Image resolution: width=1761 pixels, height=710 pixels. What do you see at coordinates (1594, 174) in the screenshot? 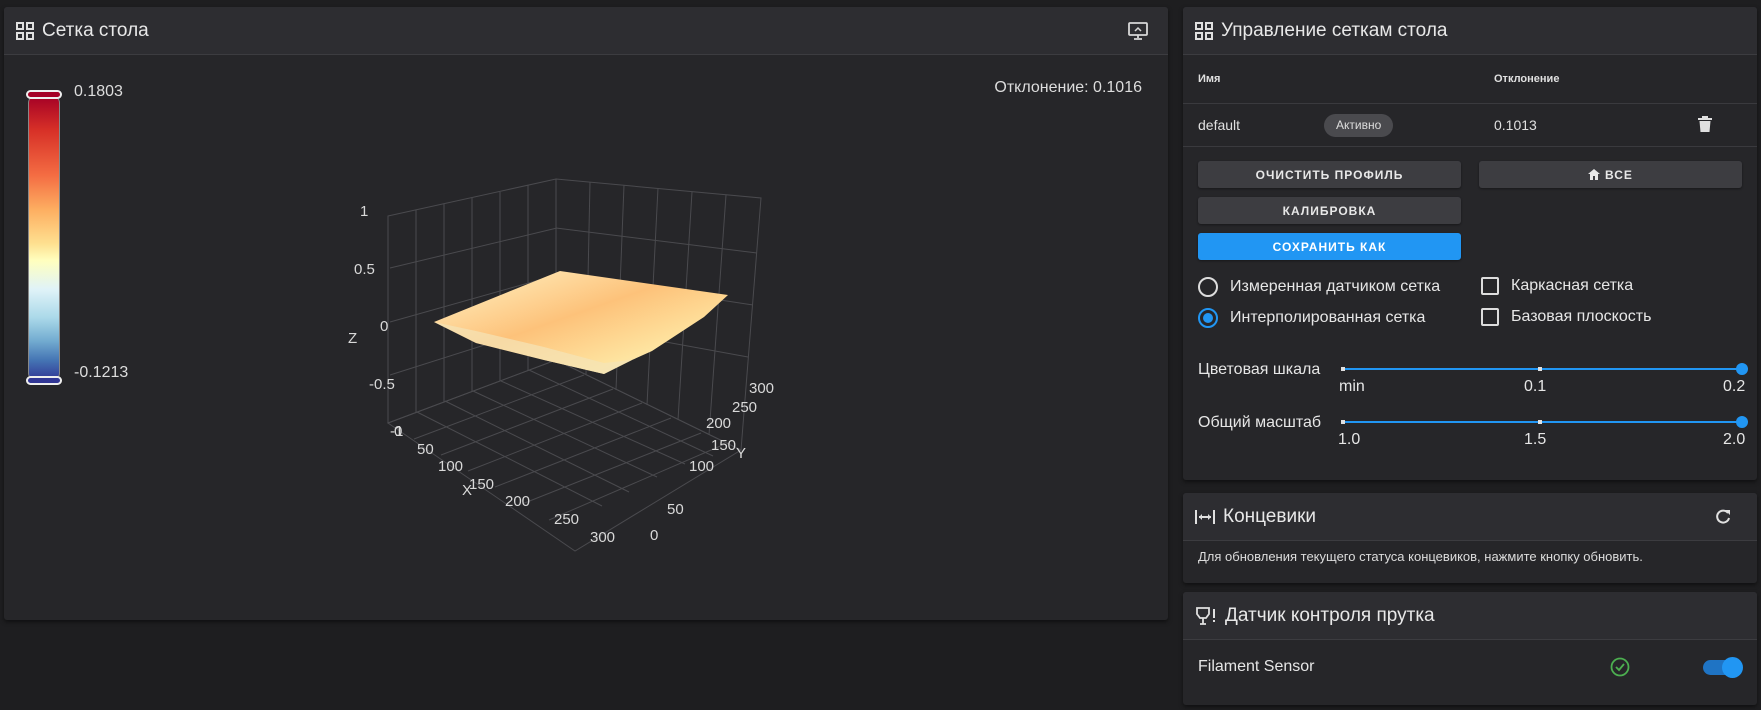
I see `home-icon` at bounding box center [1594, 174].